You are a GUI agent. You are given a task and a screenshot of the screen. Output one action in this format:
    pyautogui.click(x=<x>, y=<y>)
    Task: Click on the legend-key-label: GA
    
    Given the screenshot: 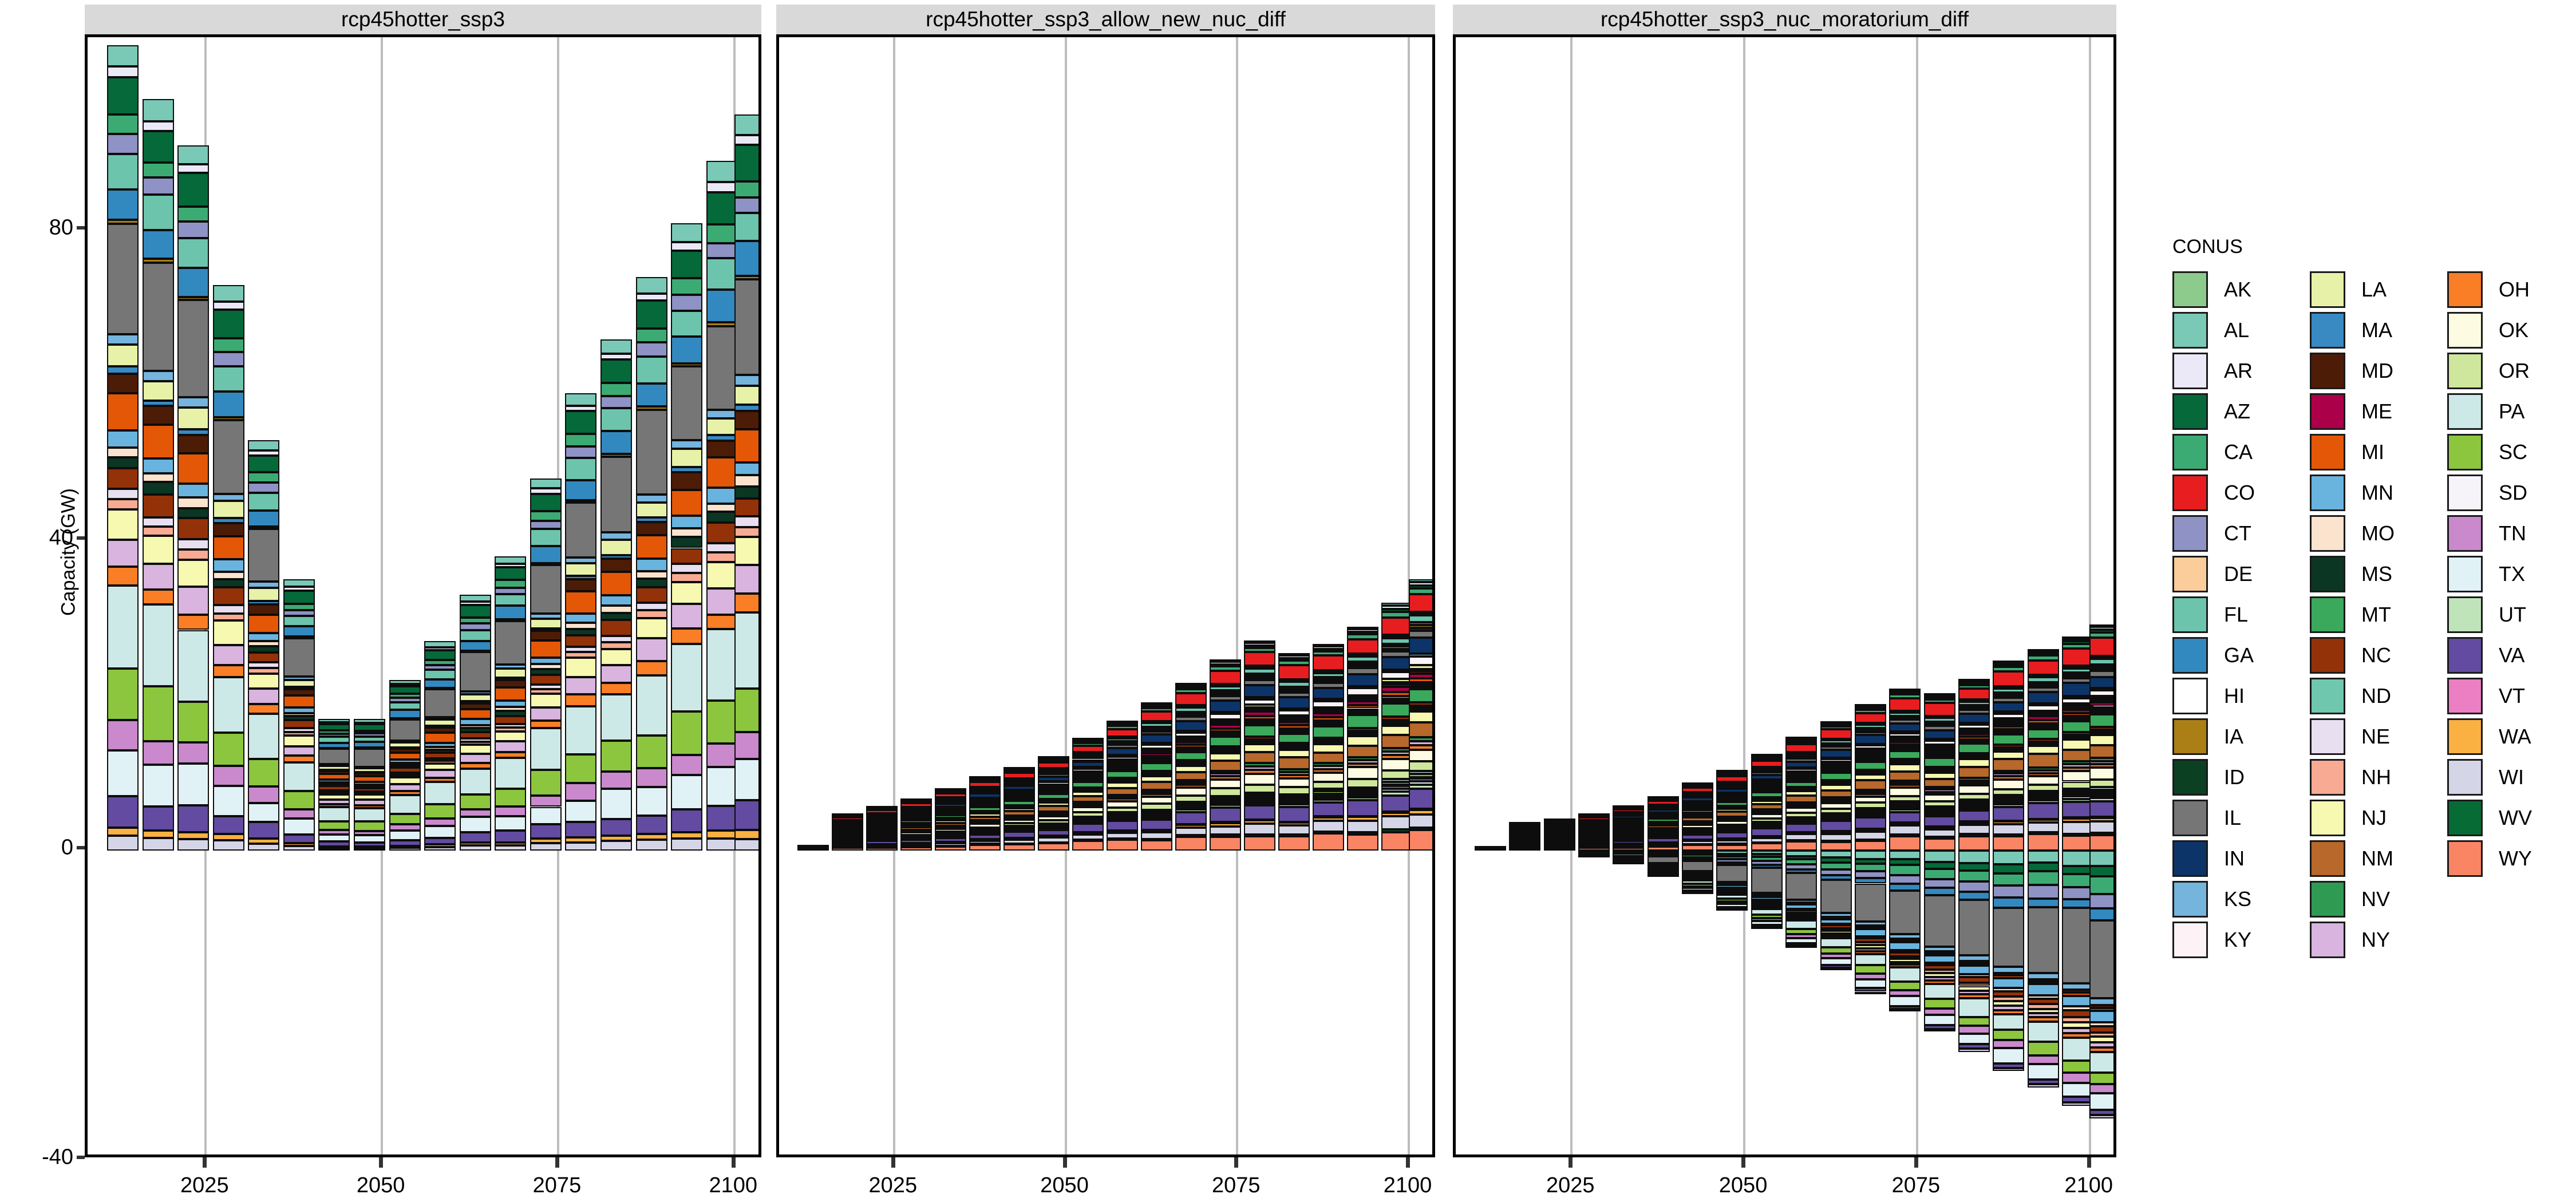 What is the action you would take?
    pyautogui.click(x=2239, y=655)
    